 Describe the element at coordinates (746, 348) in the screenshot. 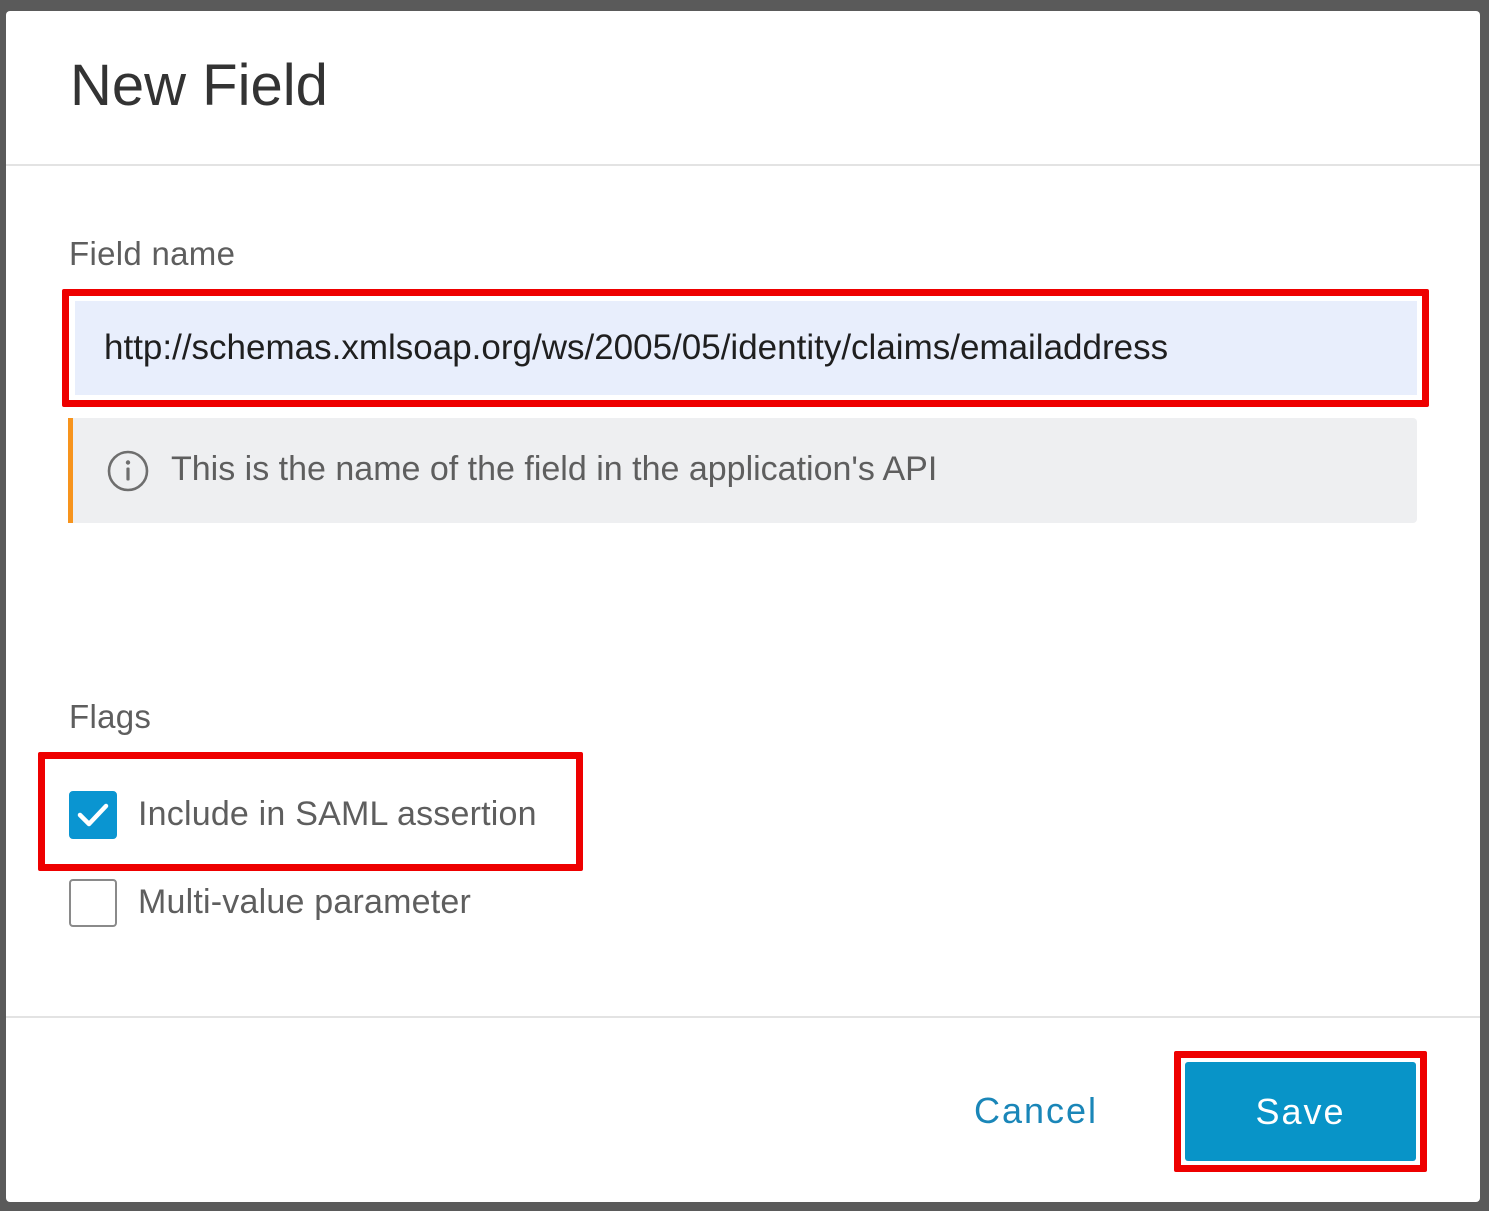

I see `field-name-input` at that location.